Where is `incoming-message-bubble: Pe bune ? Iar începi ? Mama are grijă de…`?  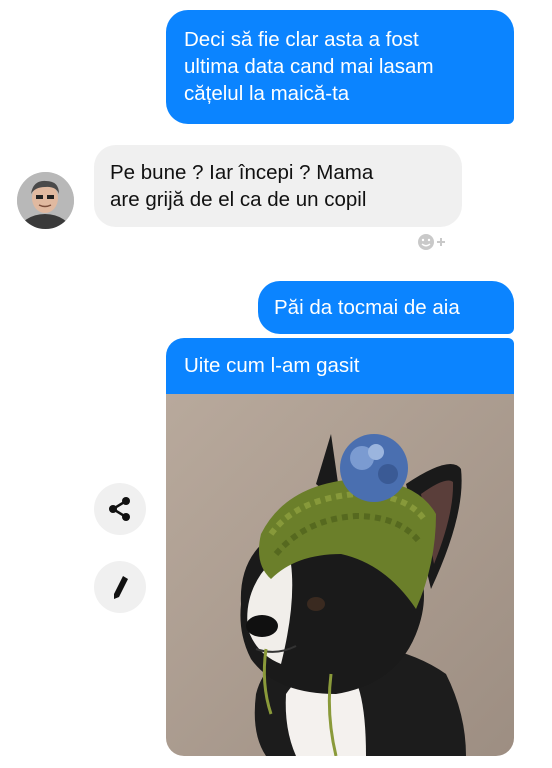 incoming-message-bubble: Pe bune ? Iar începi ? Mama are grijă de… is located at coordinates (278, 186).